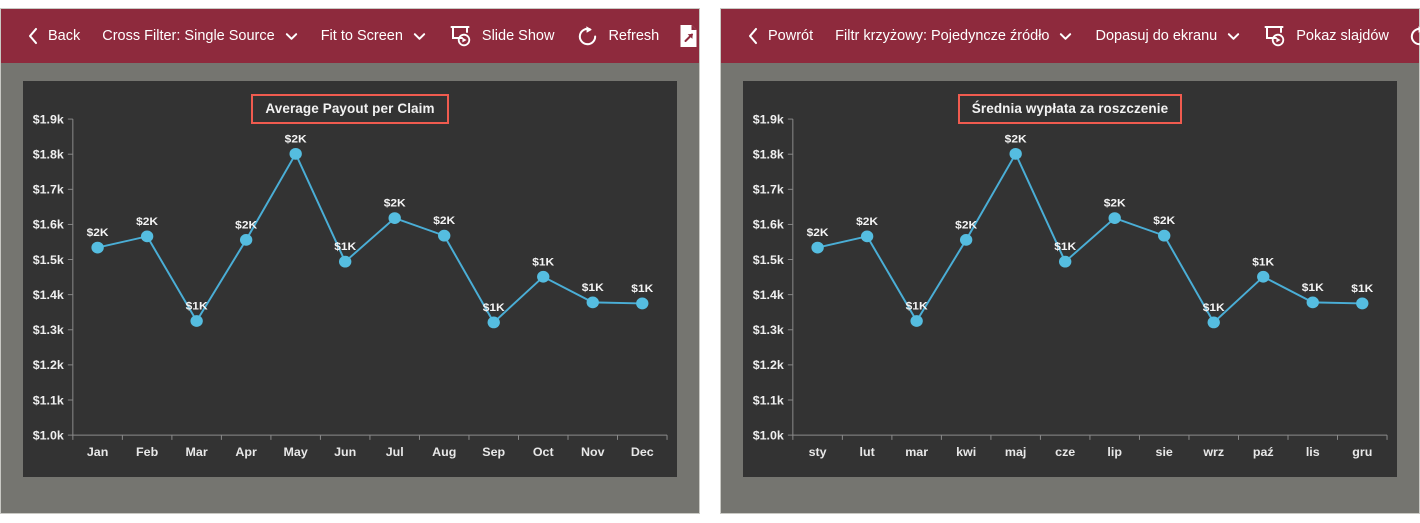  What do you see at coordinates (543, 452) in the screenshot?
I see `x-axis-tick-label: Oct` at bounding box center [543, 452].